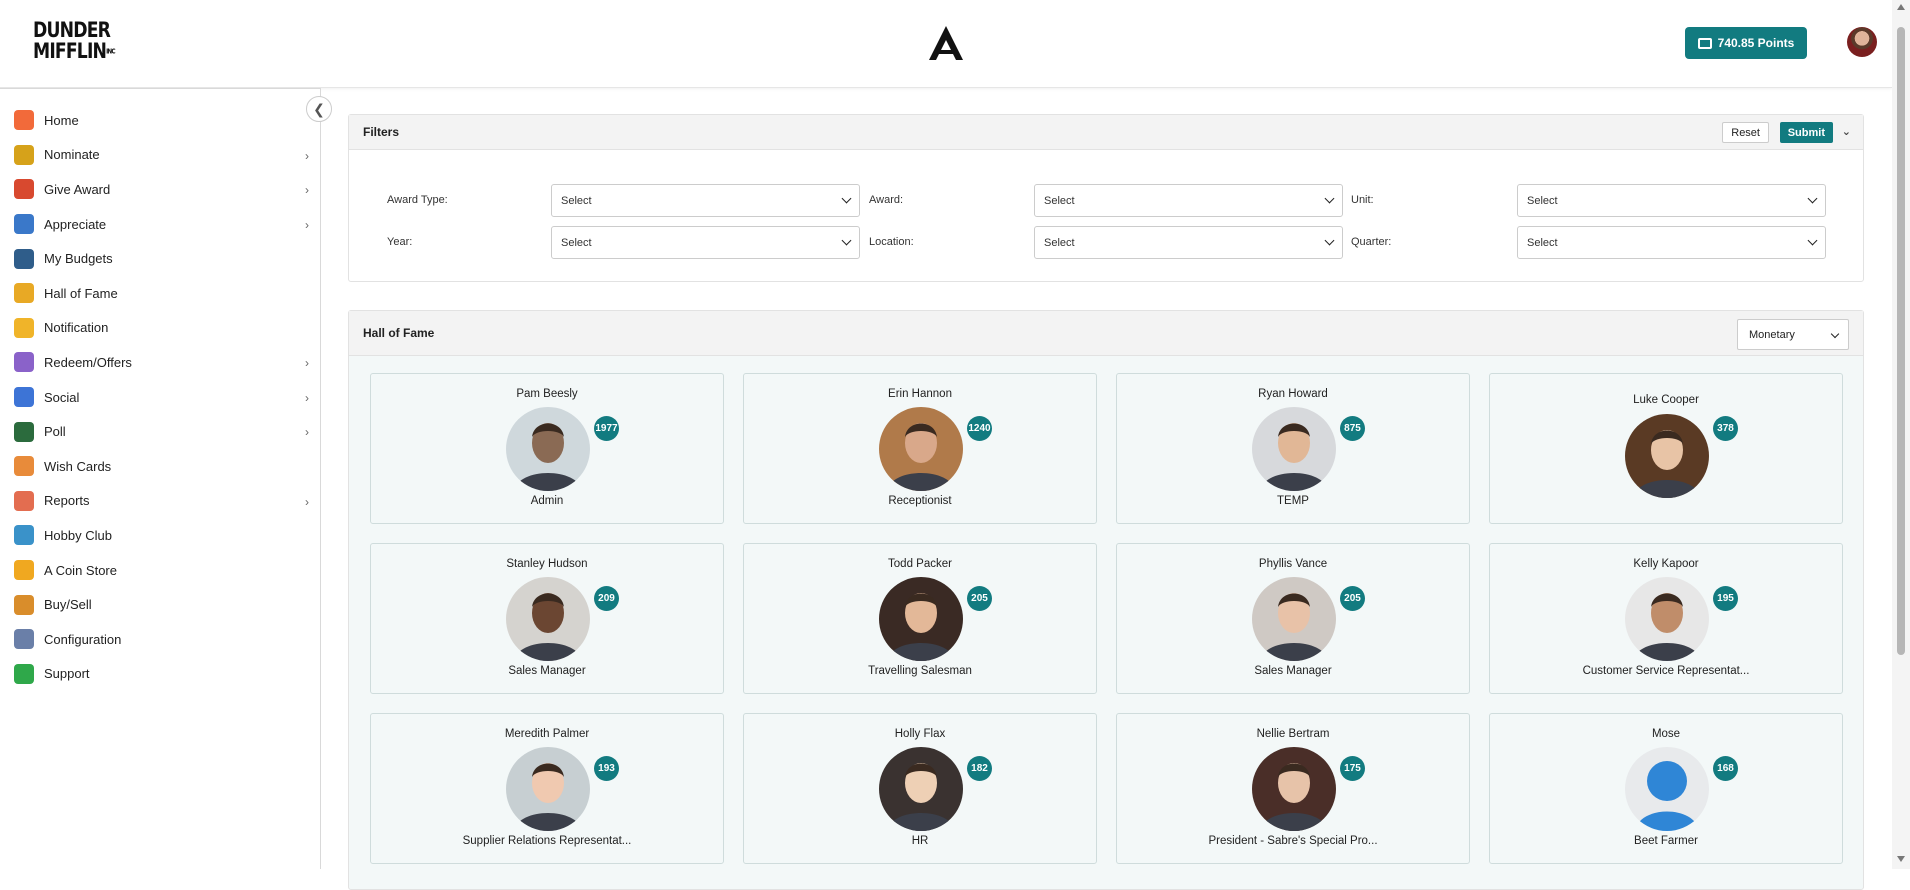  I want to click on person-name: Luke Cooper, so click(1666, 400).